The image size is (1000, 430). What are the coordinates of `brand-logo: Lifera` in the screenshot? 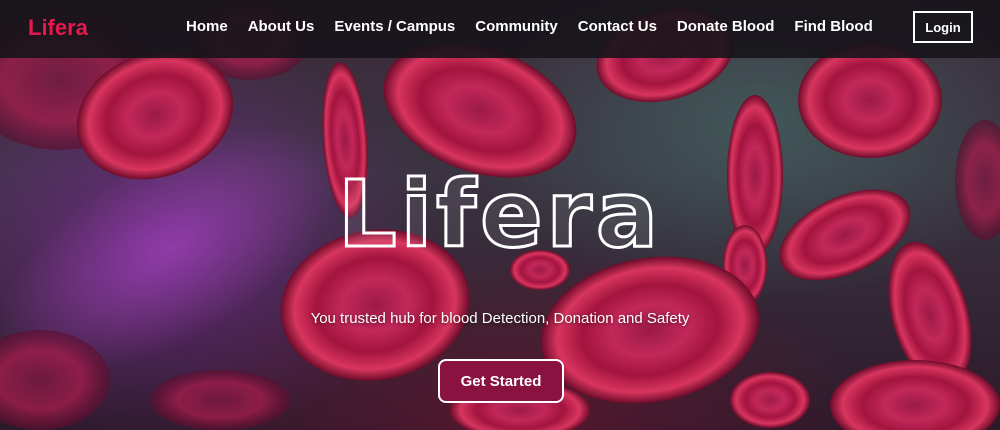 It's located at (58, 28).